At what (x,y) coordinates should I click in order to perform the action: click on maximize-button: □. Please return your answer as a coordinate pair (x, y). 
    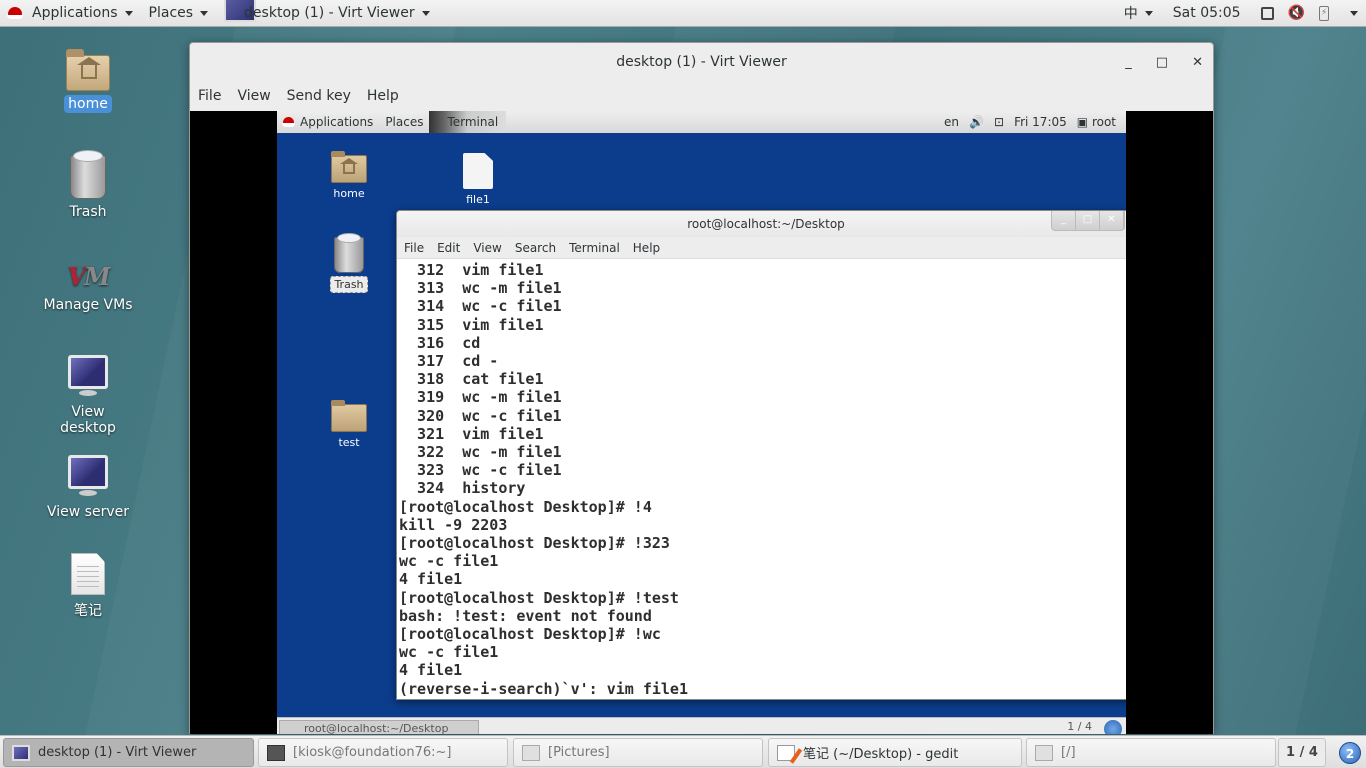
    Looking at the image, I should click on (1162, 62).